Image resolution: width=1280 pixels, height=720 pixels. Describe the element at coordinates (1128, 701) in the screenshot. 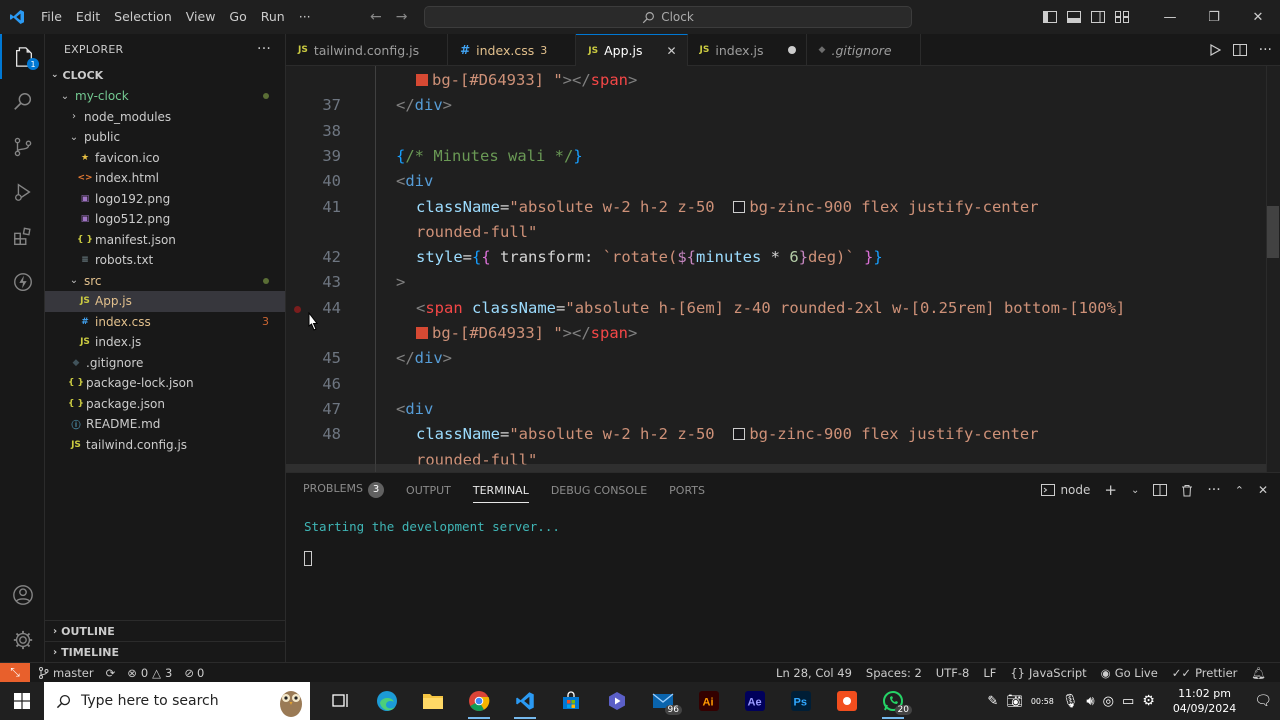

I see `window-icon: ▭` at that location.